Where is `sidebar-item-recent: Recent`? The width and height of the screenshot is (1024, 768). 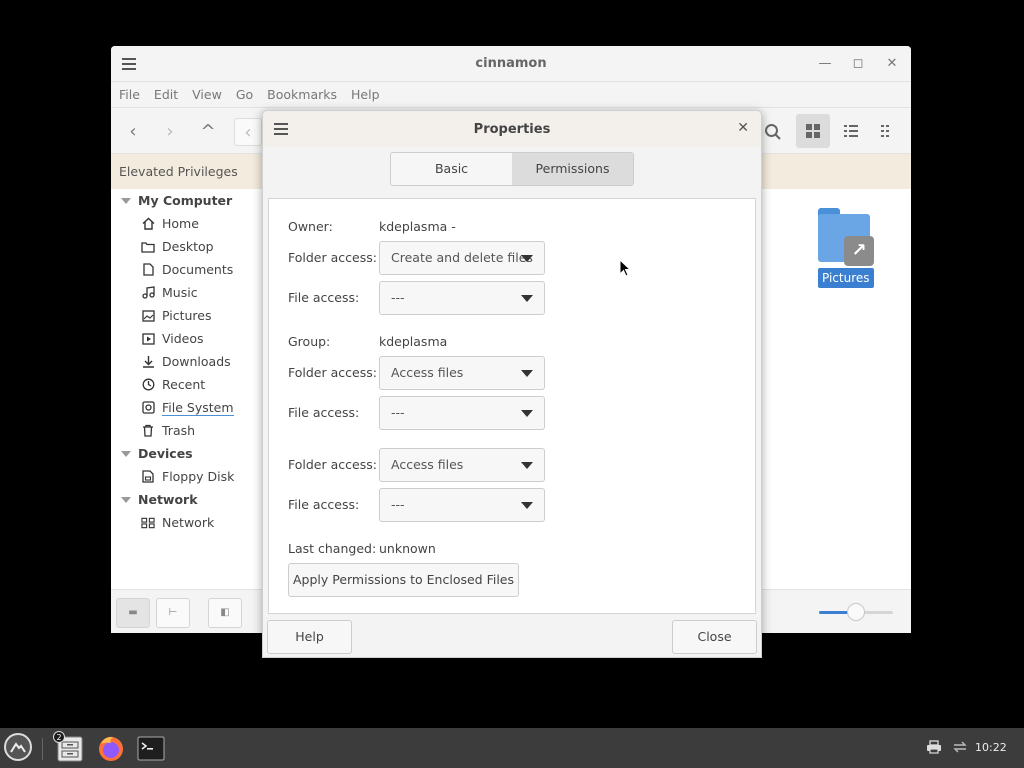
sidebar-item-recent: Recent is located at coordinates (186, 384).